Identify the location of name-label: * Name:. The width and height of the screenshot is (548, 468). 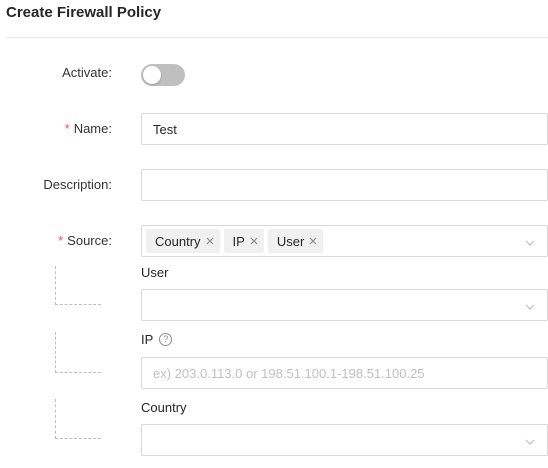
(88, 128).